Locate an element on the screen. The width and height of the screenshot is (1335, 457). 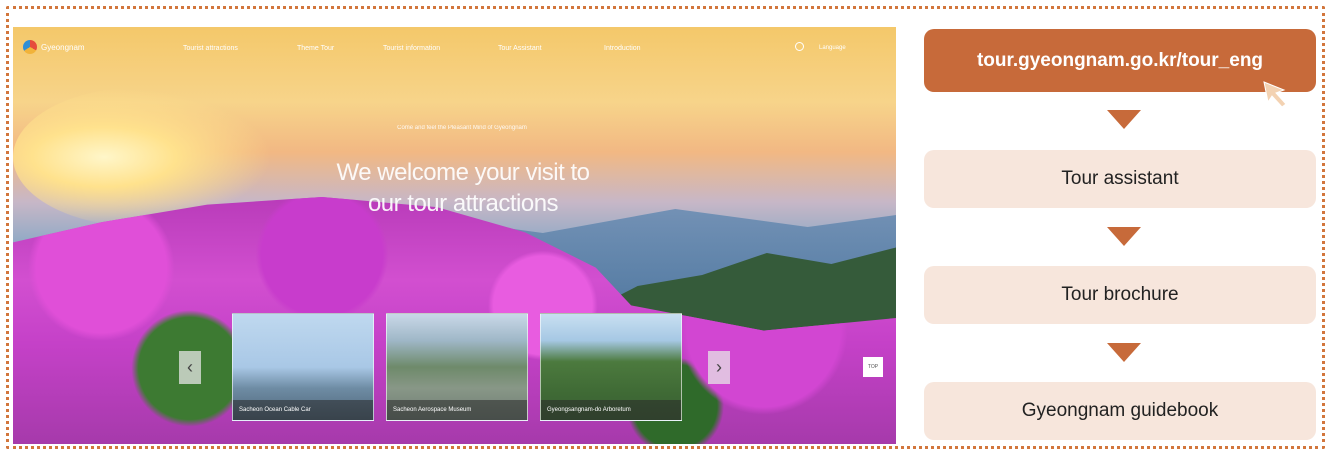
nav-item-tour-assistant: Tour Assistant is located at coordinates (520, 48).